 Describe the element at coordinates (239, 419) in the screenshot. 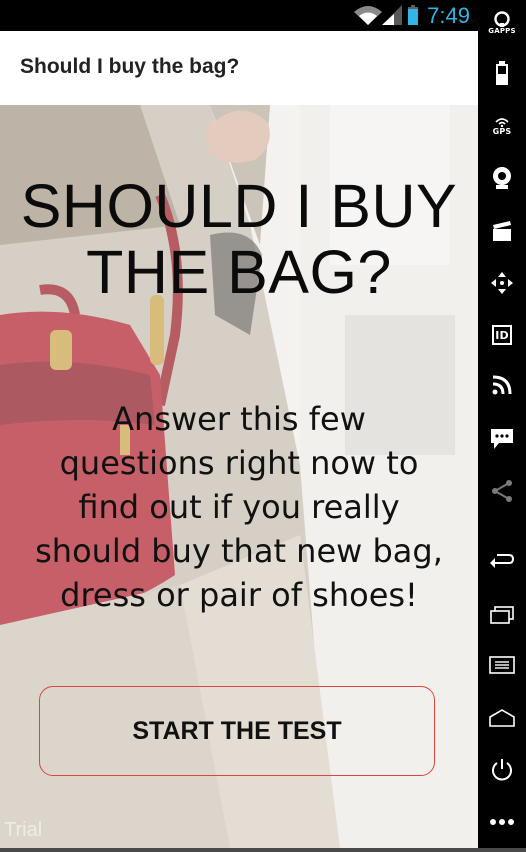

I see `description-line: Answer this few` at that location.